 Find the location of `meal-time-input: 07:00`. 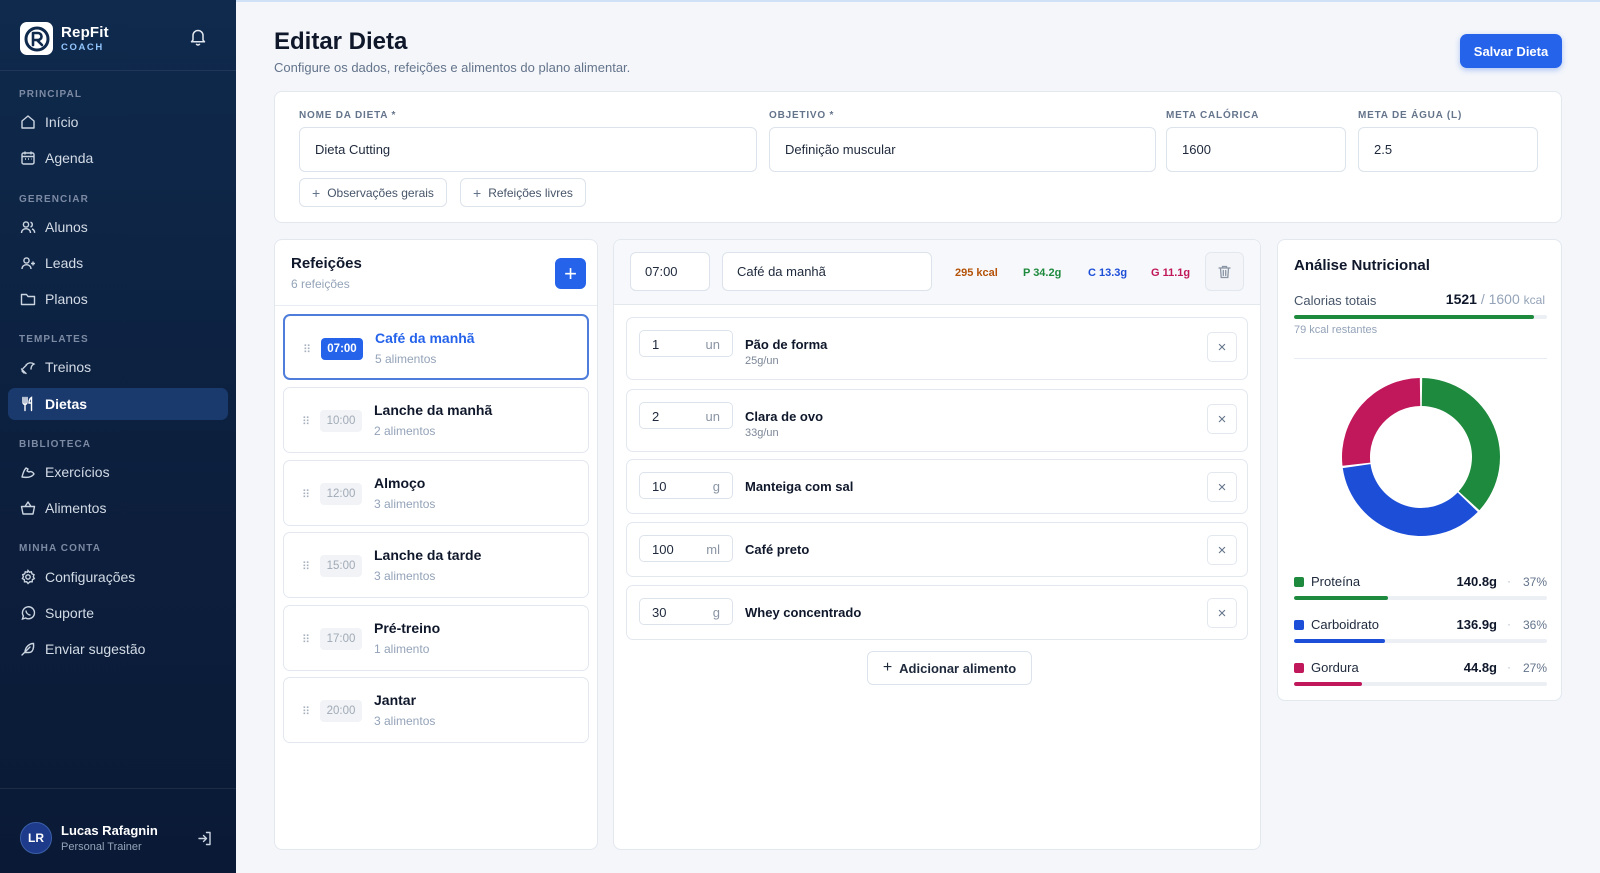

meal-time-input: 07:00 is located at coordinates (670, 271).